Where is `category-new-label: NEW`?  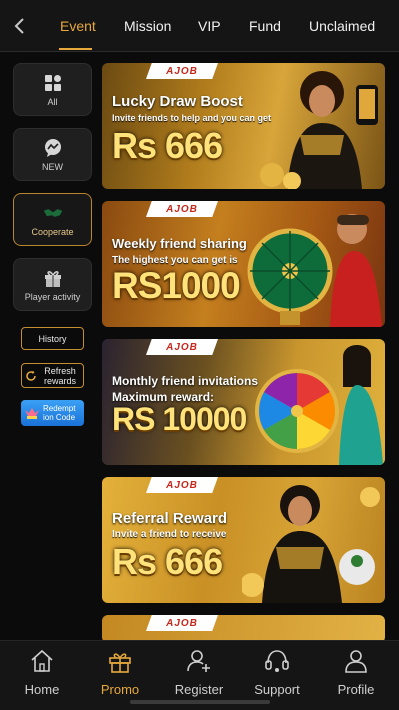
category-new-label: NEW is located at coordinates (52, 166).